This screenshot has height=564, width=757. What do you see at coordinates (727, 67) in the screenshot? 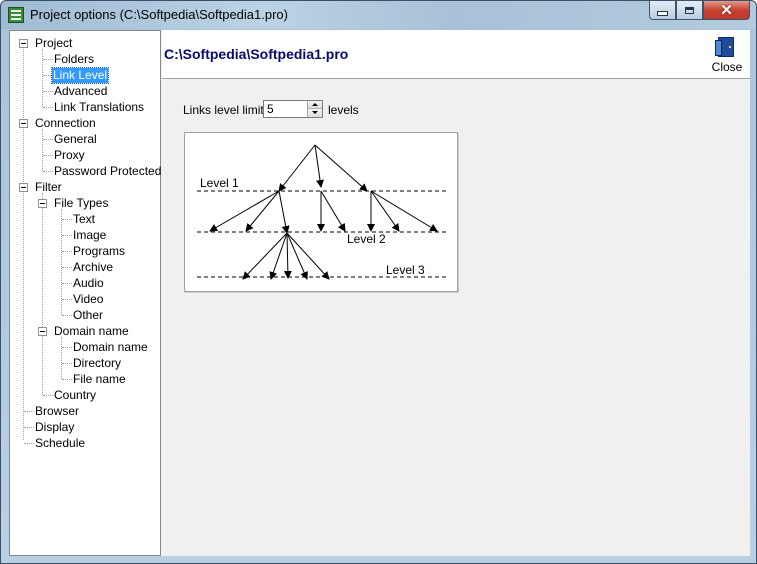
I see `close-label: Close` at bounding box center [727, 67].